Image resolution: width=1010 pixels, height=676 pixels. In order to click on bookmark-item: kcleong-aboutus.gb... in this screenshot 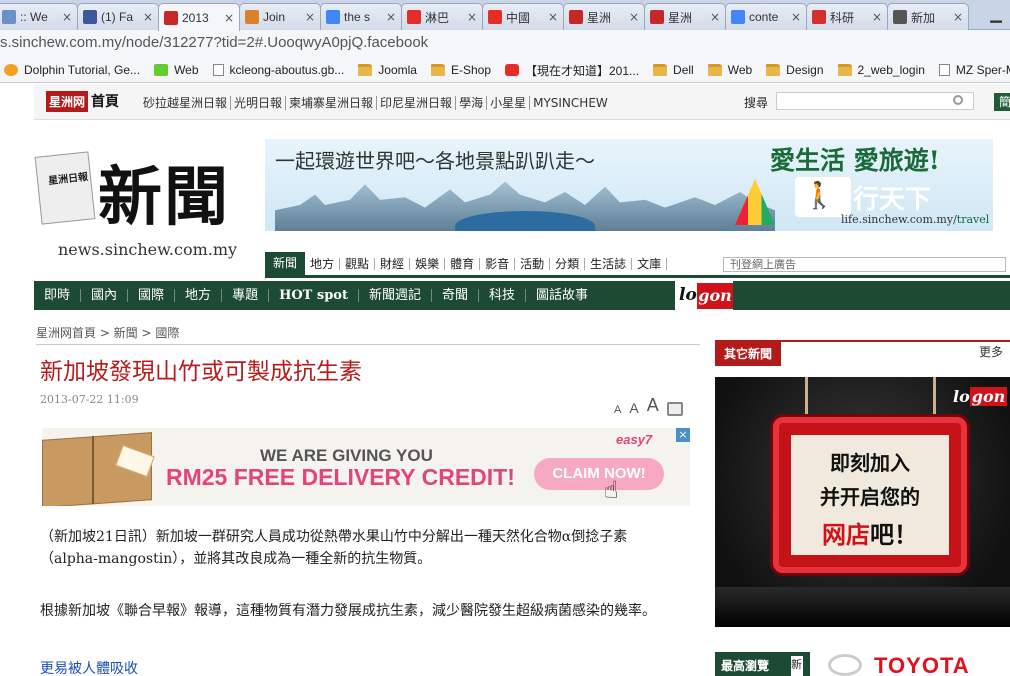, I will do `click(278, 70)`.